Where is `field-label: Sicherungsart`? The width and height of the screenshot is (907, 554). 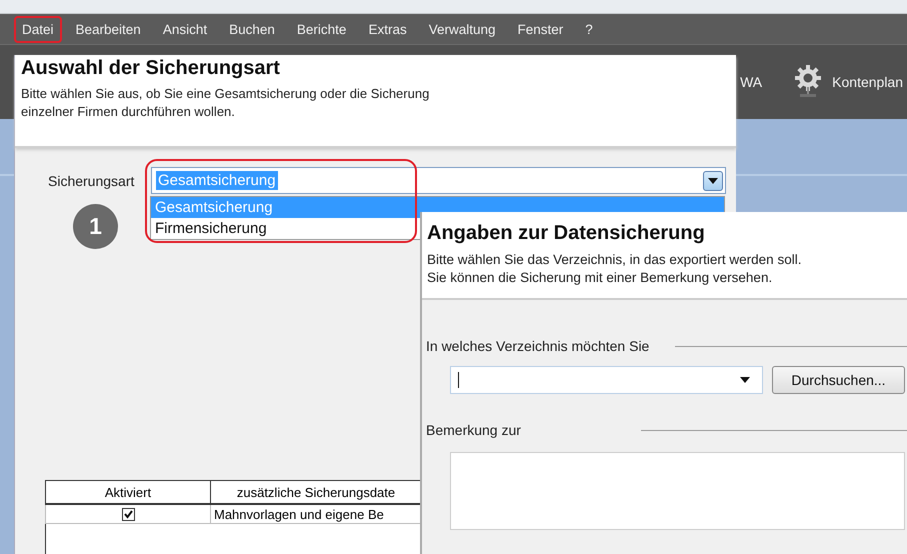 field-label: Sicherungsart is located at coordinates (92, 180).